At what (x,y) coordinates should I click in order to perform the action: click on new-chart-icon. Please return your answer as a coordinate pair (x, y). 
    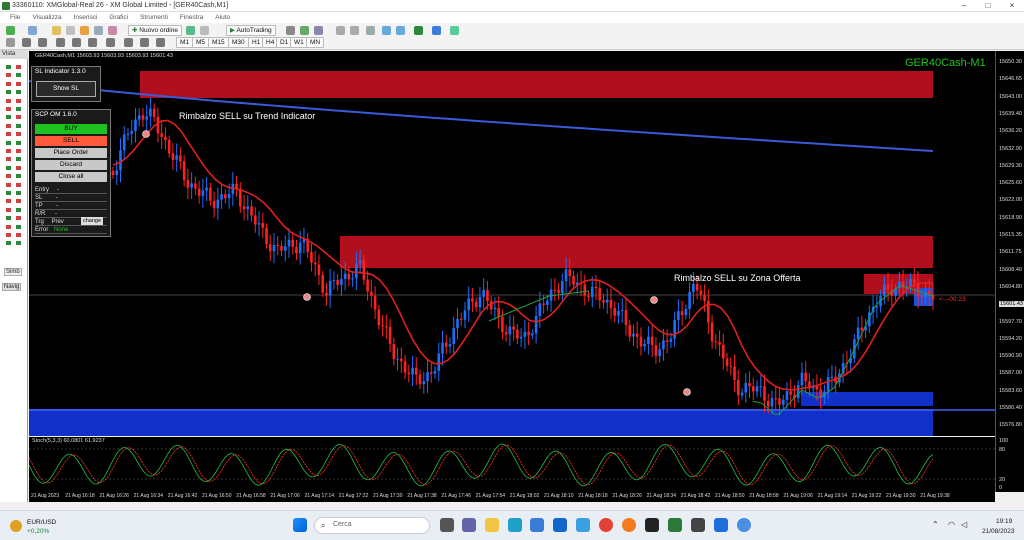
    Looking at the image, I should click on (10, 30).